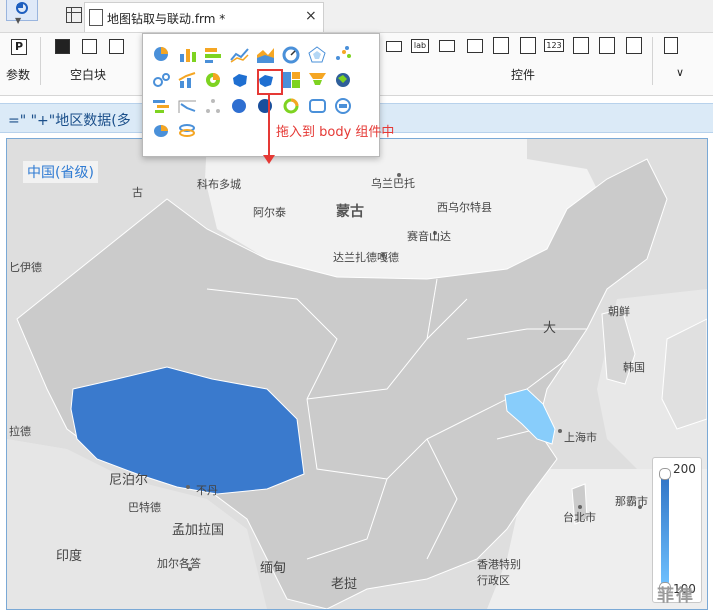 This screenshot has width=713, height=616. Describe the element at coordinates (634, 45) in the screenshot. I see `tree-icon` at that location.